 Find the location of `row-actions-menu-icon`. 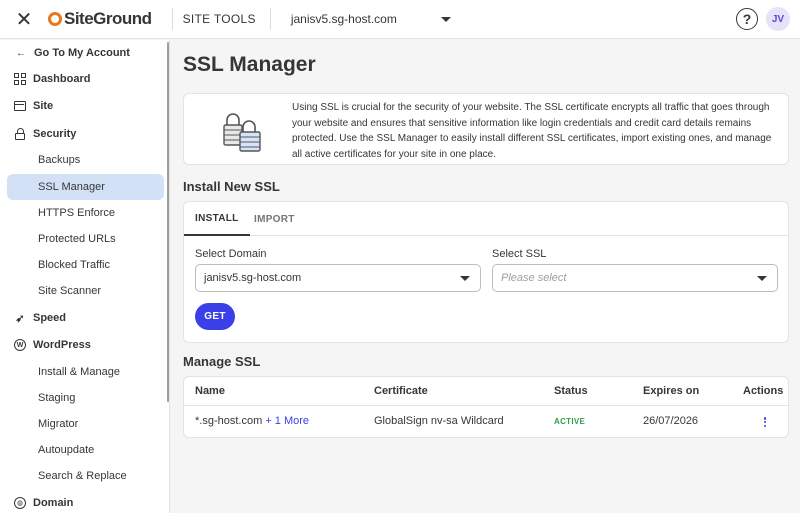

row-actions-menu-icon is located at coordinates (765, 422).